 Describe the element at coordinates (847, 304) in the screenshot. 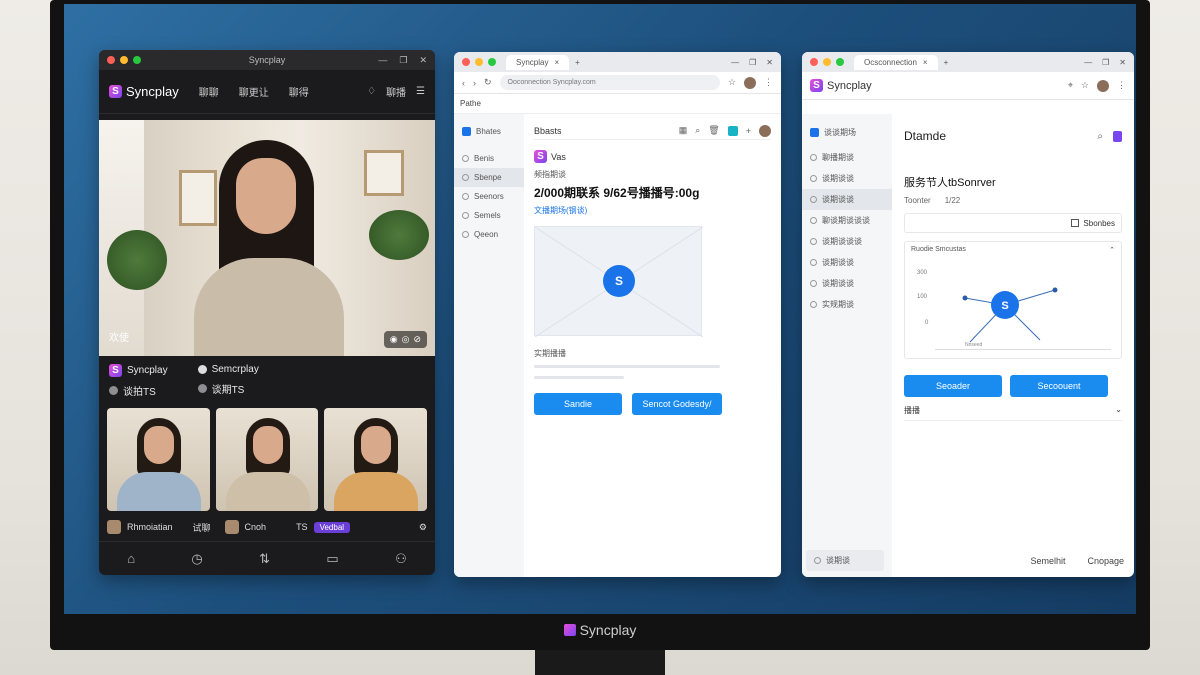

I see `sidebar-item: 实规期谈` at that location.